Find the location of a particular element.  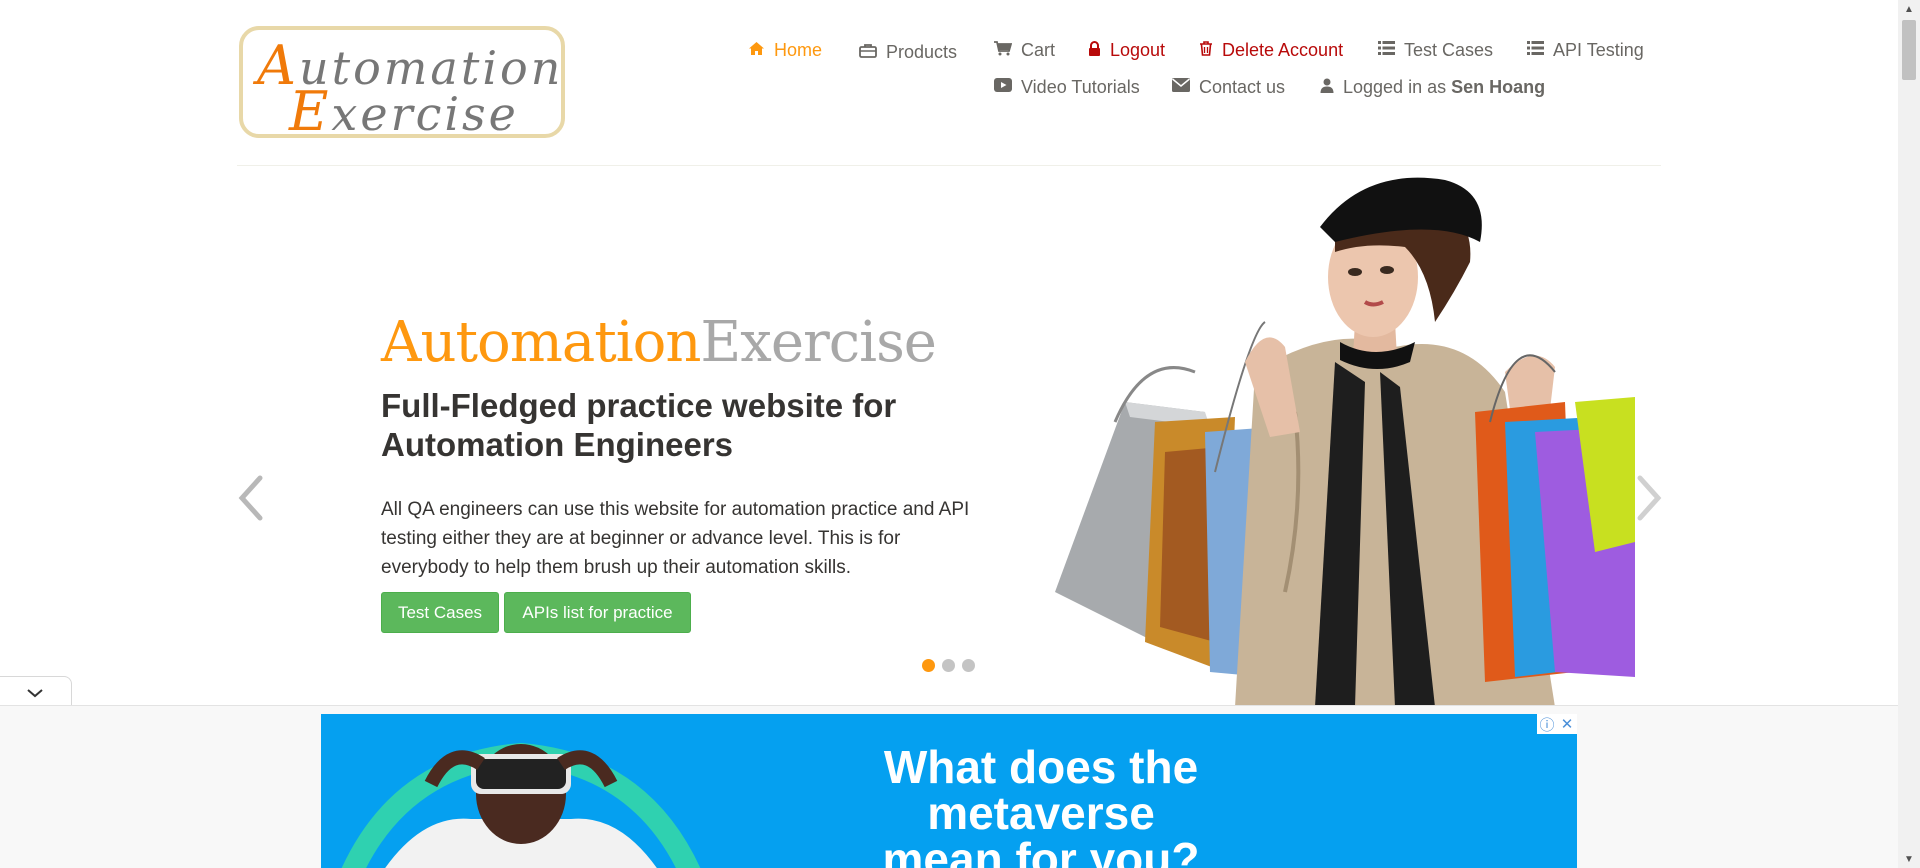

scroll-up-button: ▲ is located at coordinates (1909, 9).